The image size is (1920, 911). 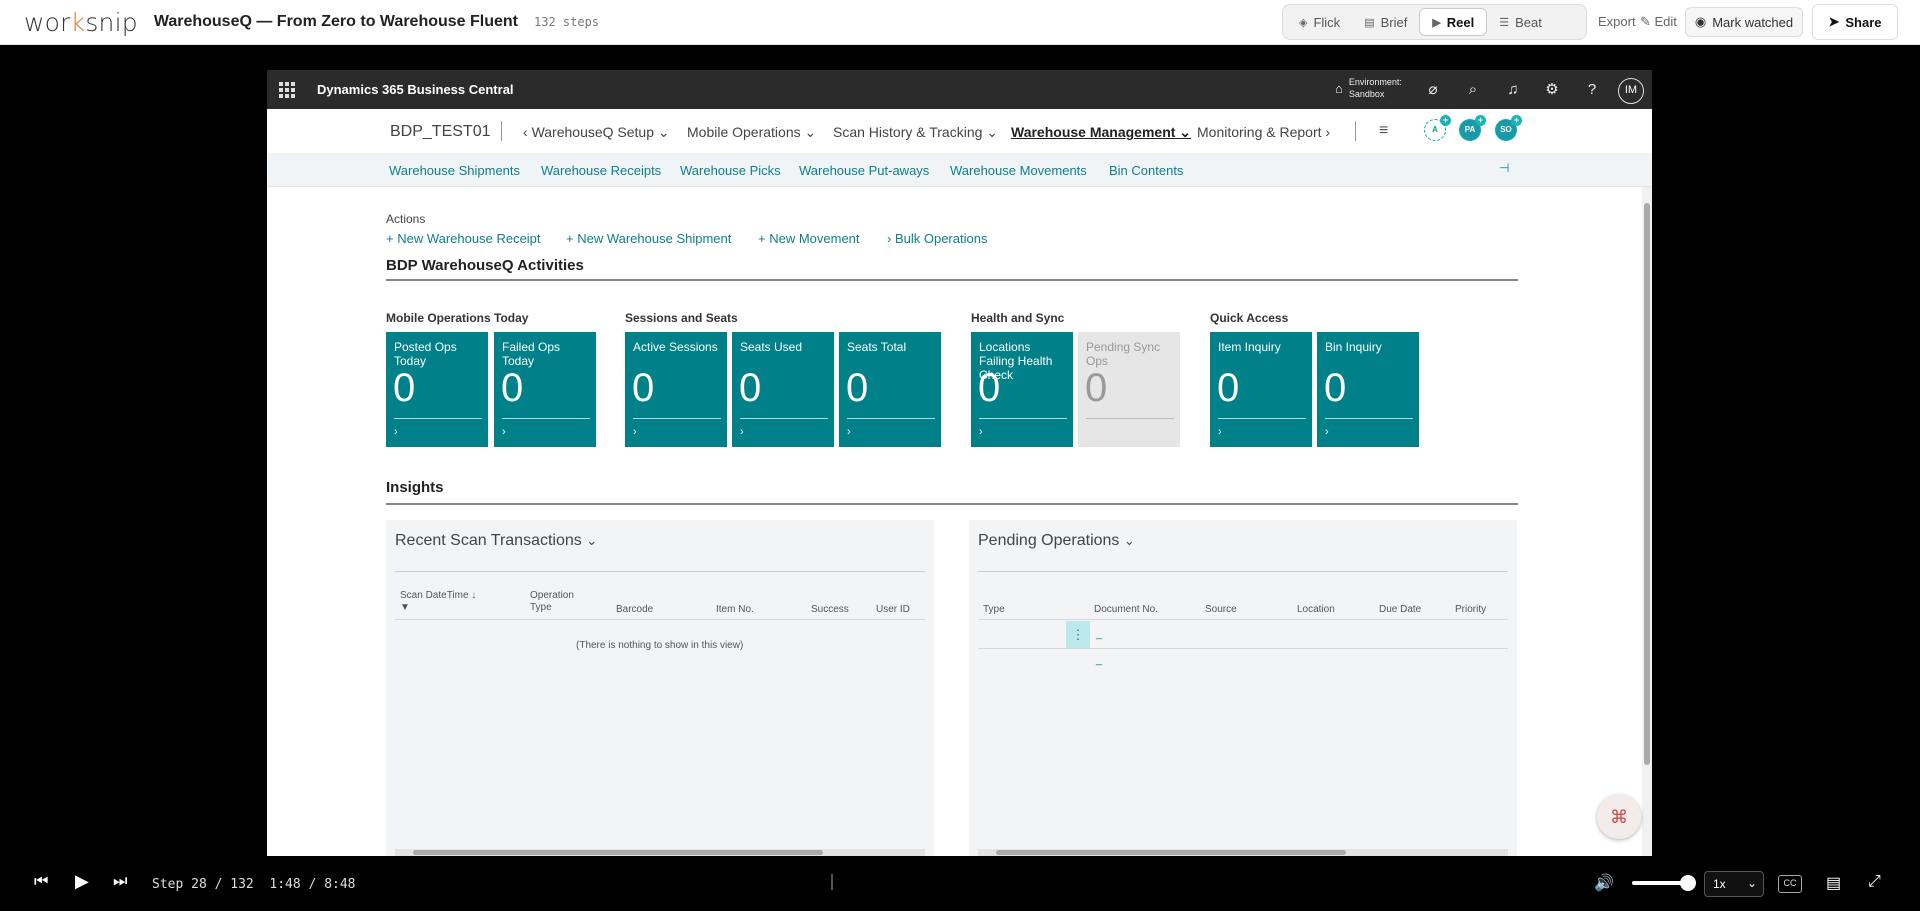 I want to click on transcript-icon: ▤, so click(x=1833, y=883).